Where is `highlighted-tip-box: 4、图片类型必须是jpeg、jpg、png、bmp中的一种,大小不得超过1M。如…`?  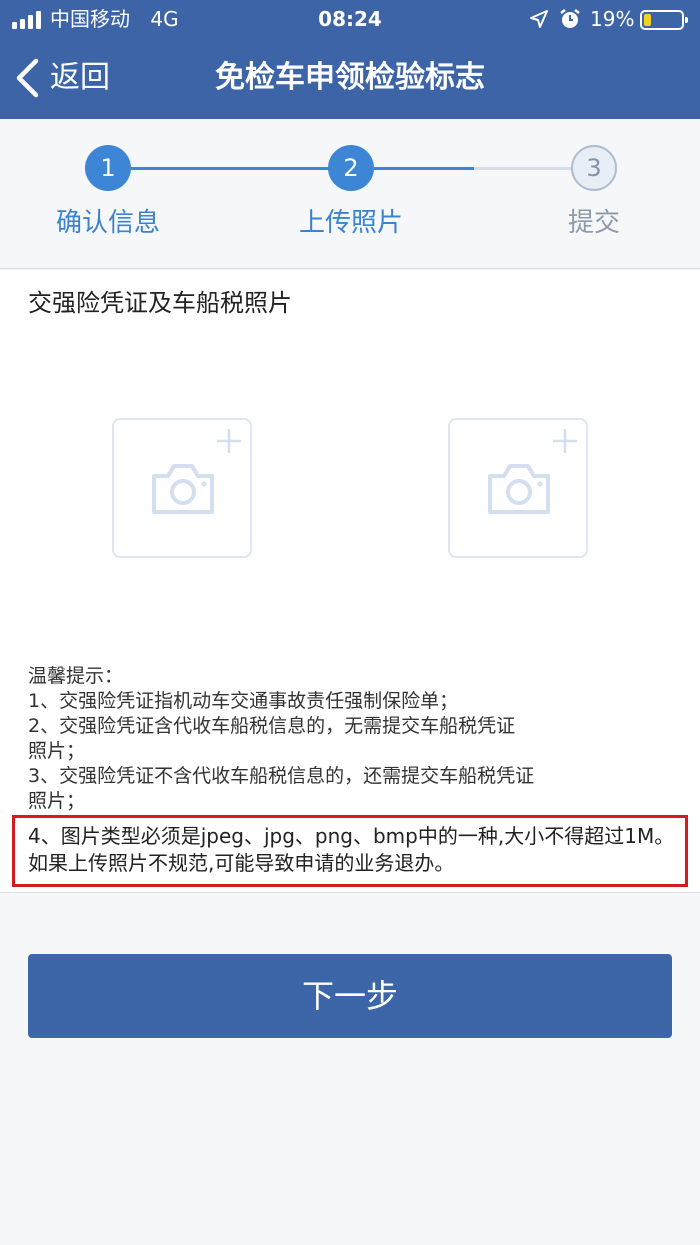 highlighted-tip-box: 4、图片类型必须是jpeg、jpg、png、bmp中的一种,大小不得超过1M。如… is located at coordinates (350, 851).